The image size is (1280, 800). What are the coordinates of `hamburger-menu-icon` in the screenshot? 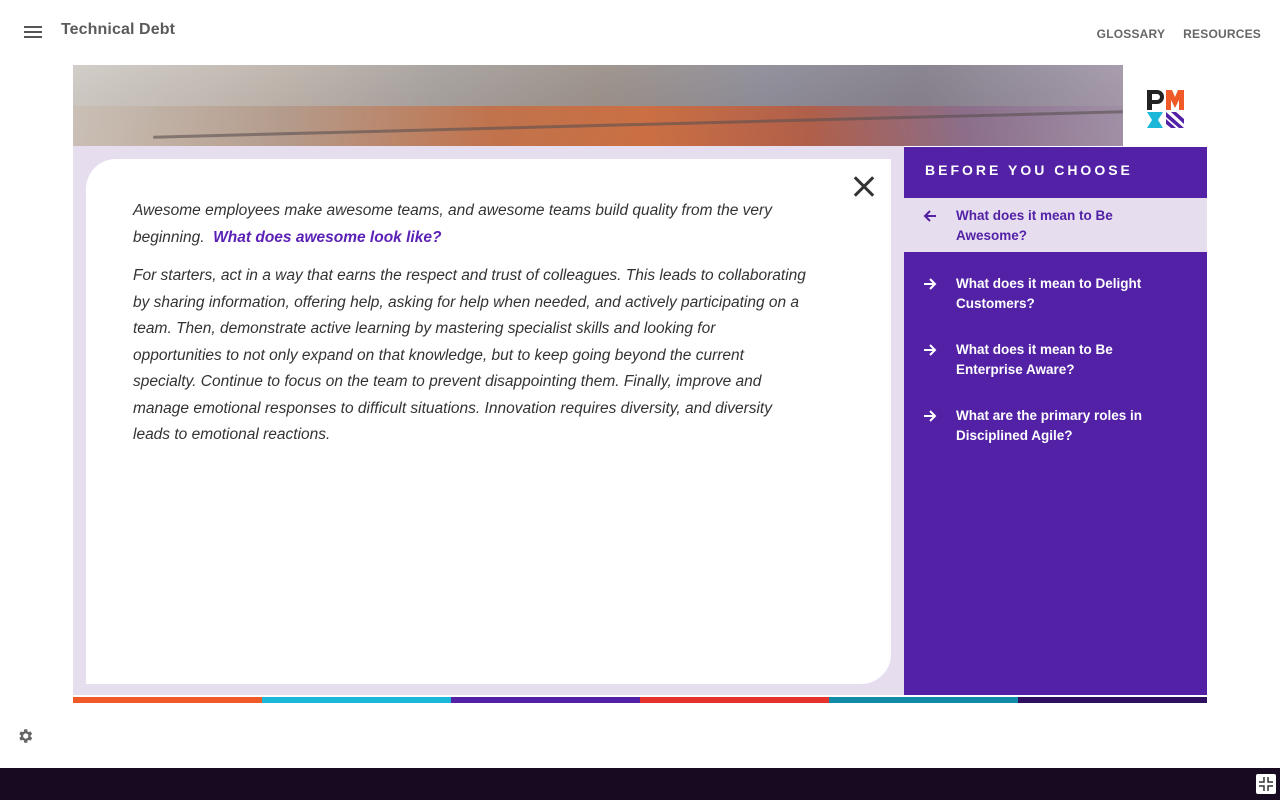 It's located at (33, 32).